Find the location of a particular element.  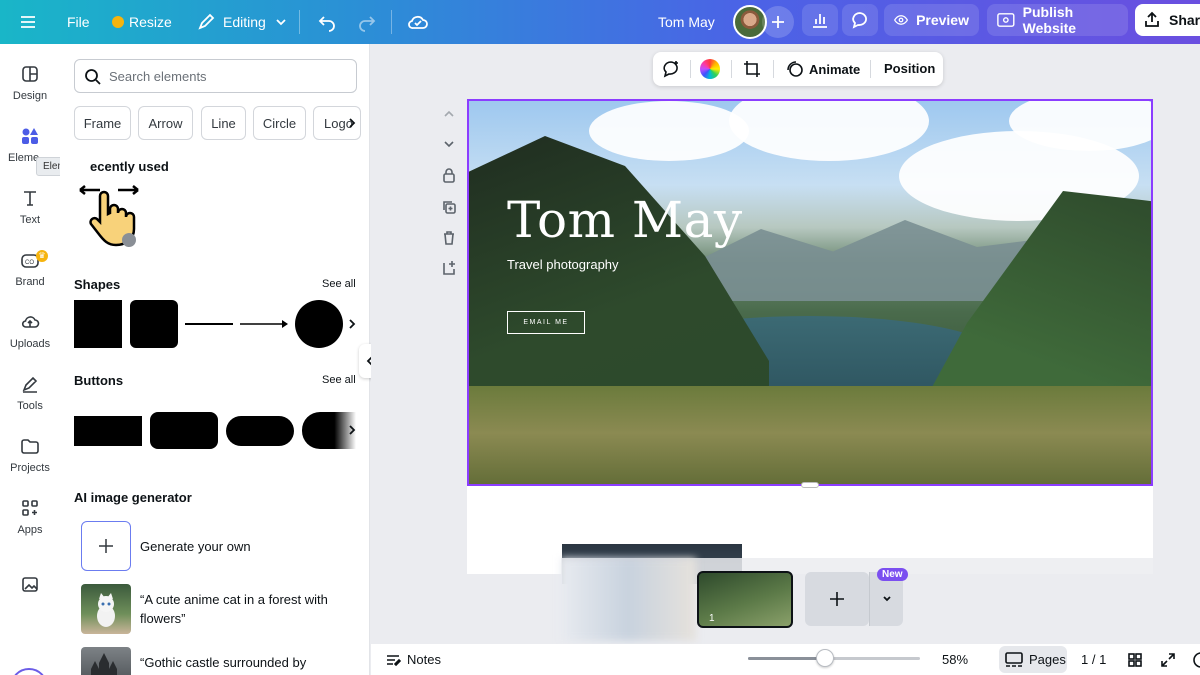

zoom-slider-handle is located at coordinates (825, 658).